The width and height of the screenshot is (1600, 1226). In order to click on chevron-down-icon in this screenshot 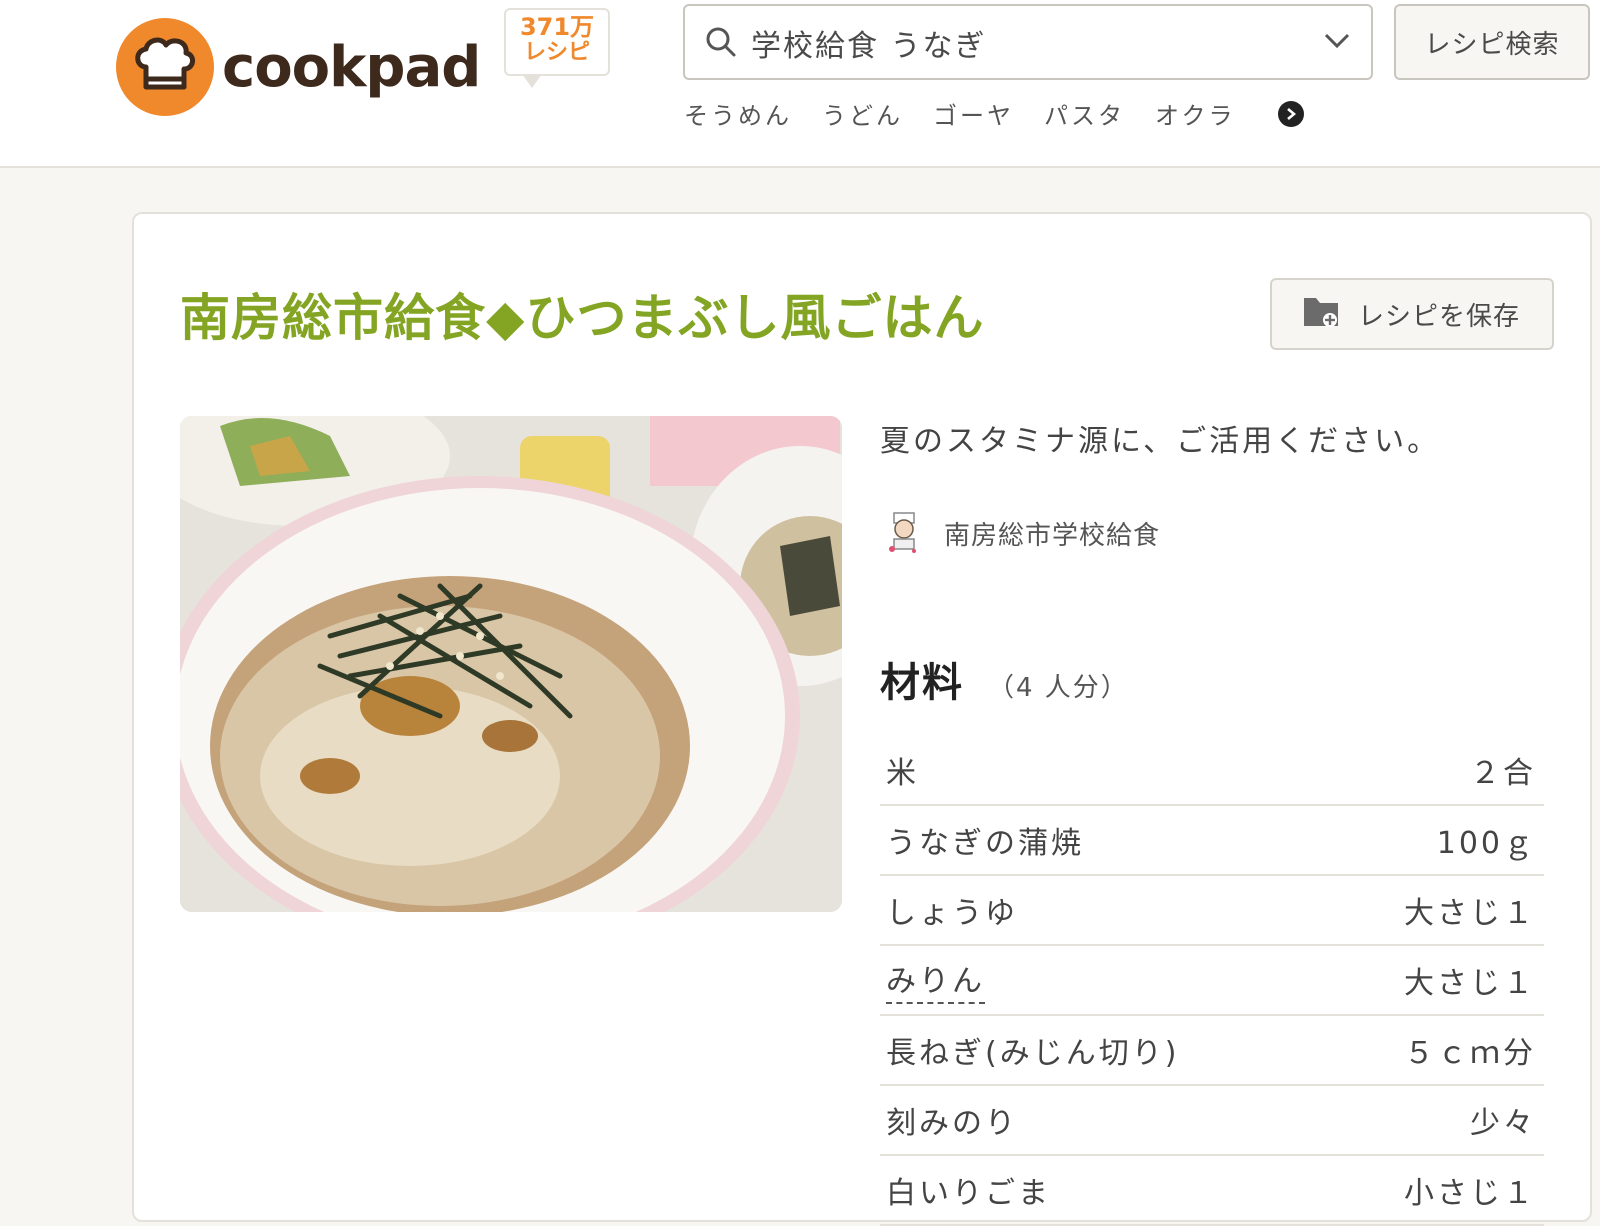, I will do `click(1337, 42)`.